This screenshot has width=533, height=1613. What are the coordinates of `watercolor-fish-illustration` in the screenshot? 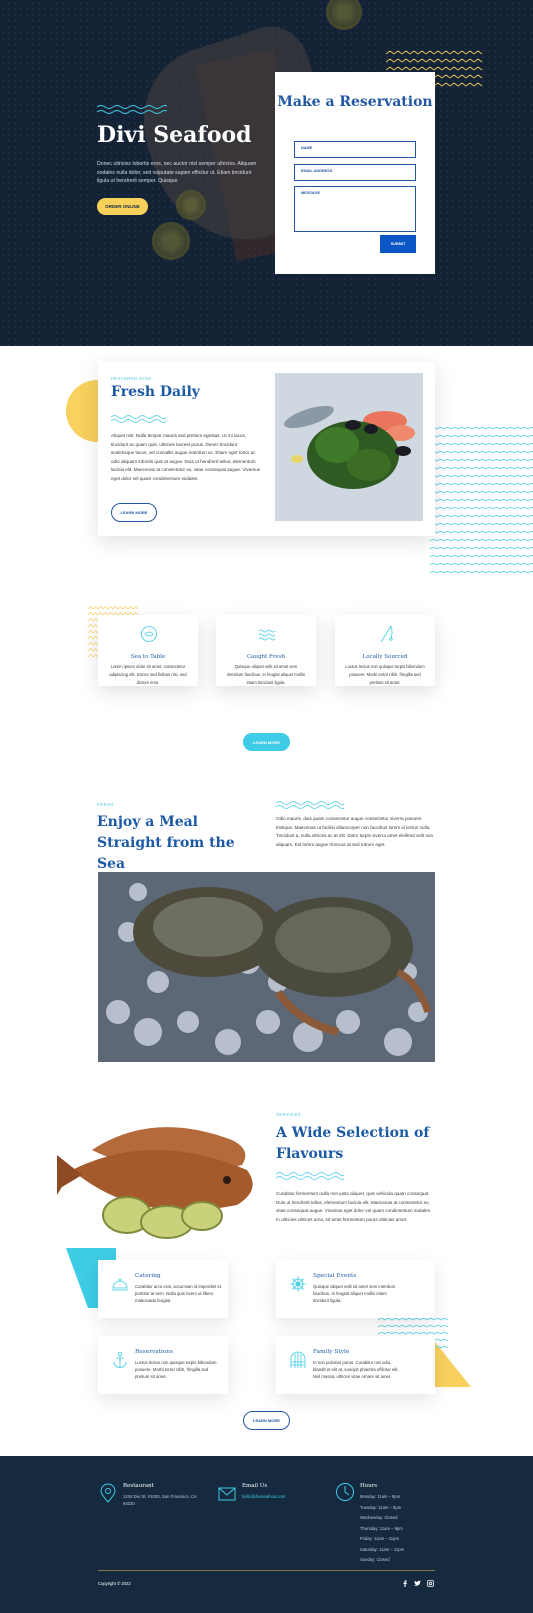 It's located at (155, 1183).